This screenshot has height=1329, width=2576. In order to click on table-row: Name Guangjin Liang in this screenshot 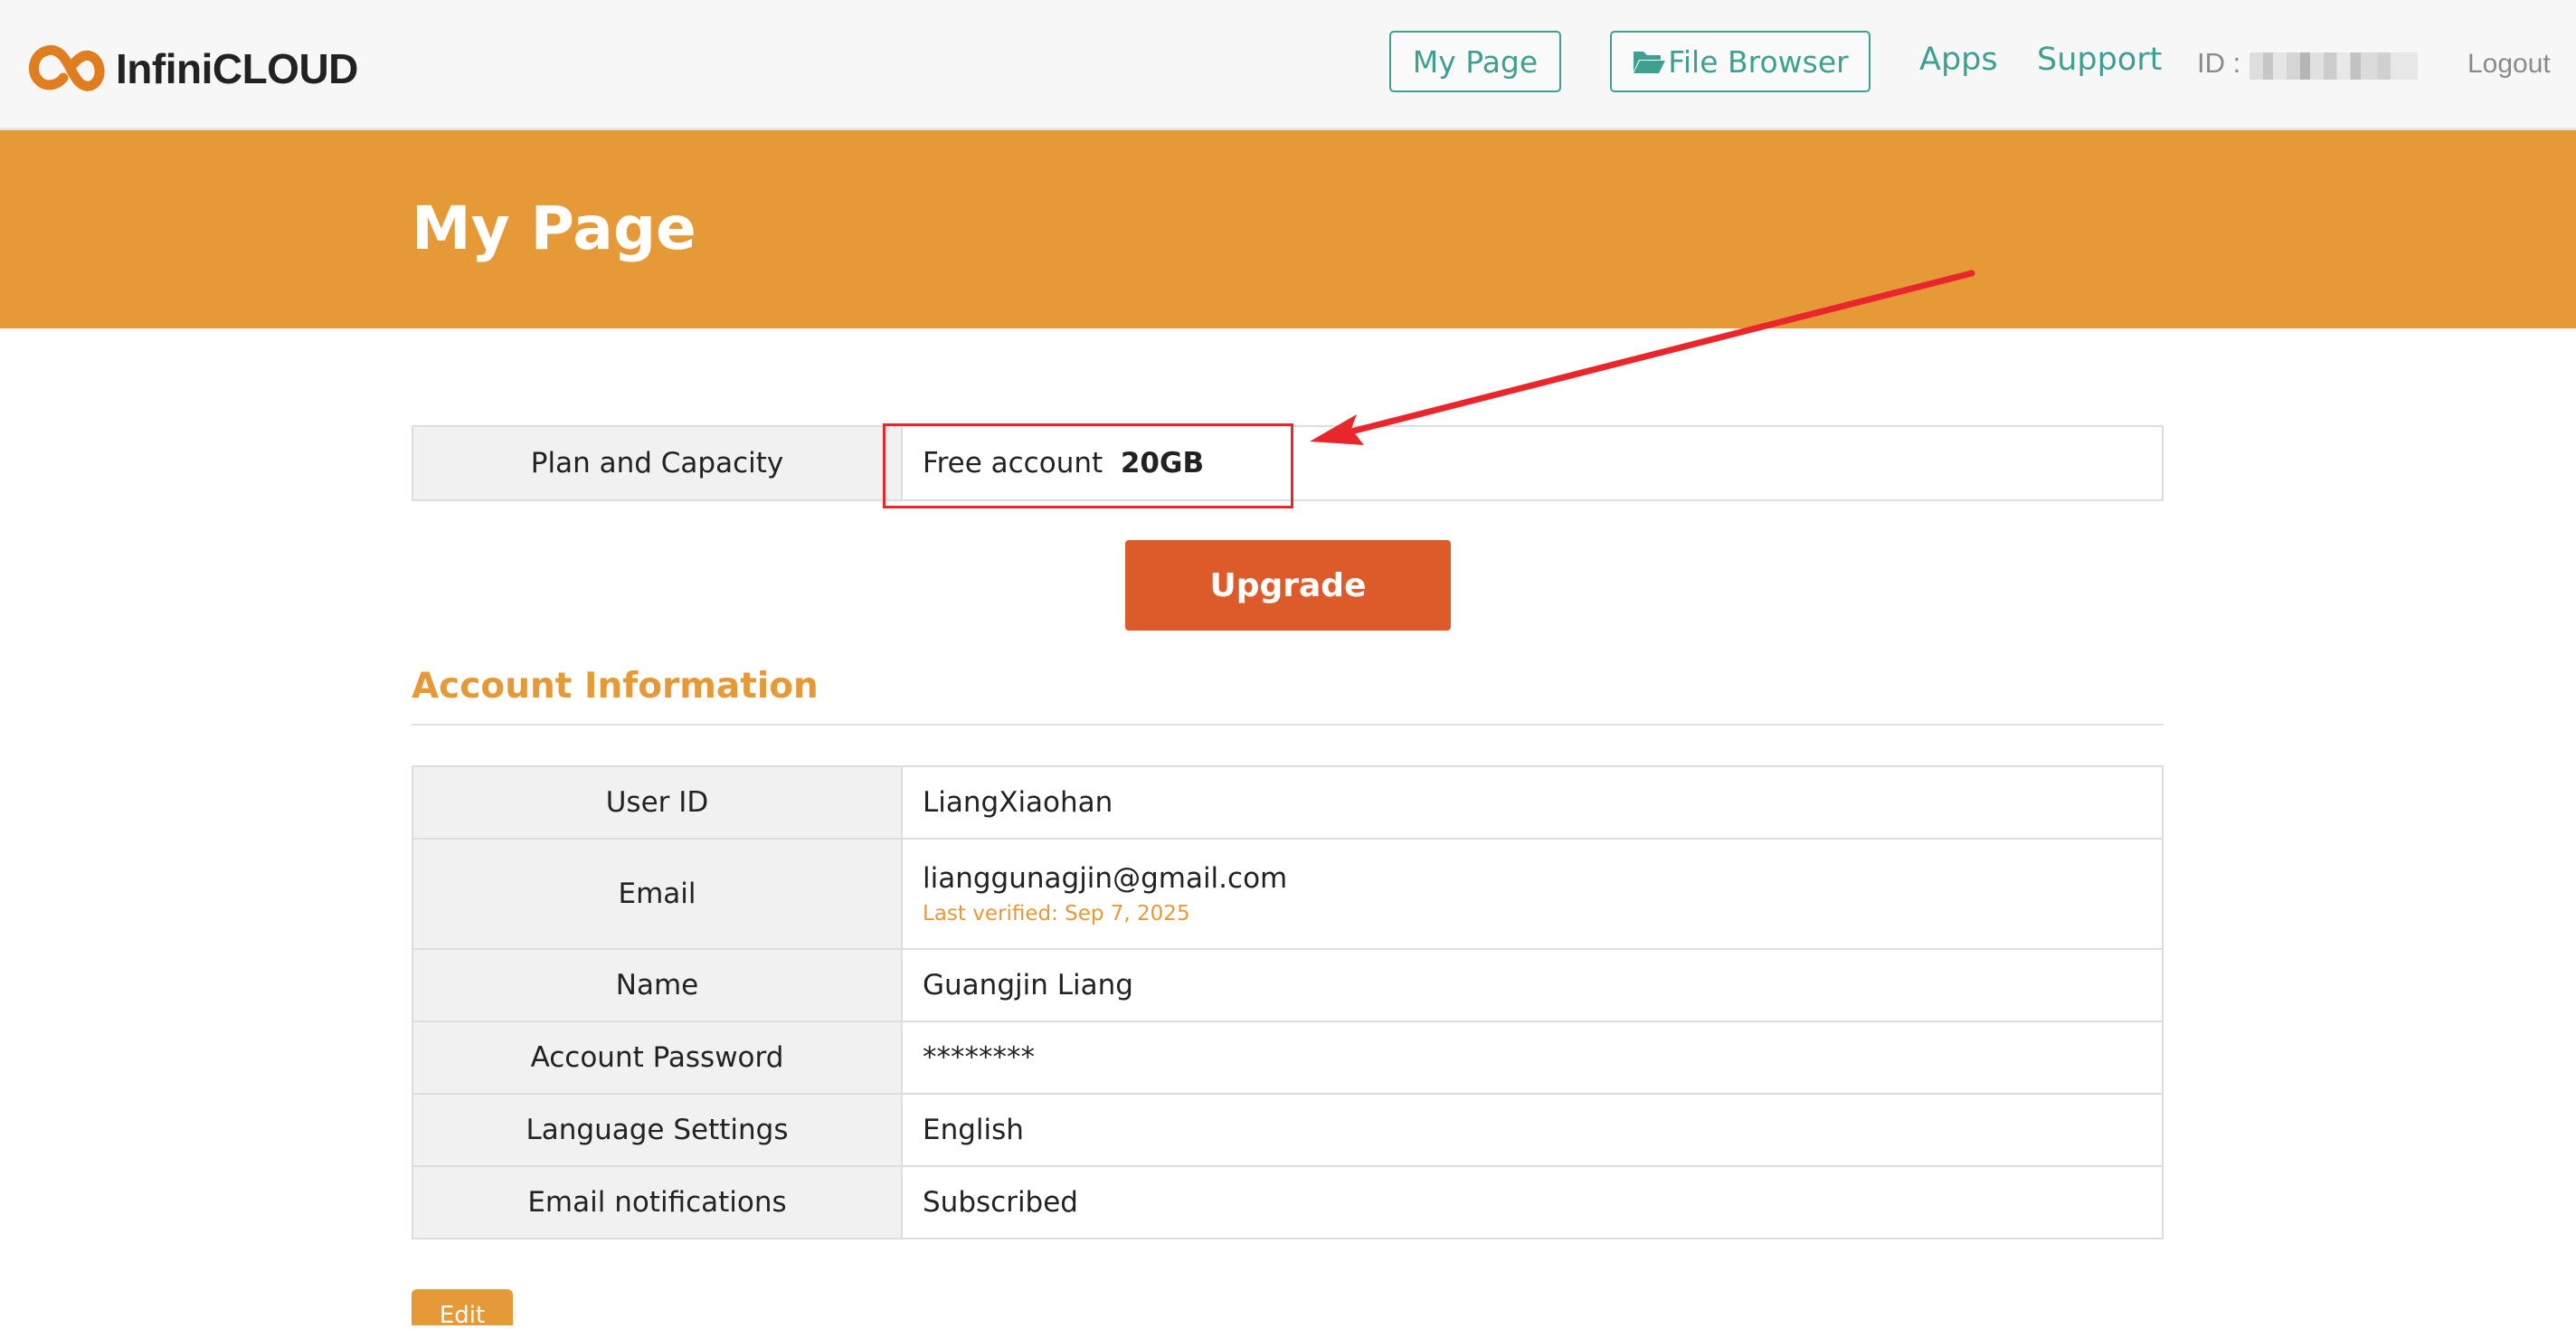, I will do `click(1288, 985)`.